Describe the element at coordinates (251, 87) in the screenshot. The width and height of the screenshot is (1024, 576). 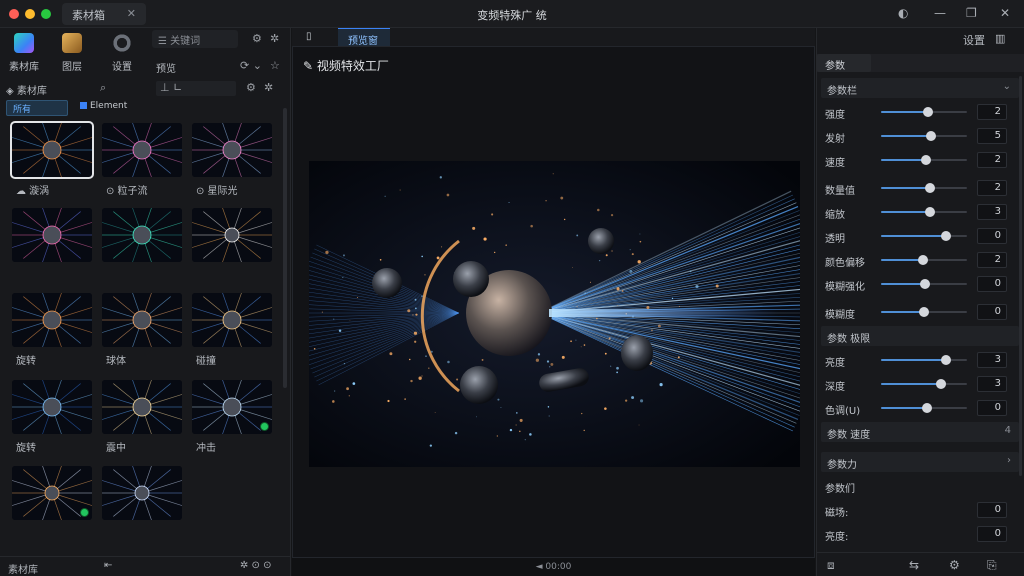
I see `library-settings-icon: ⚙` at that location.